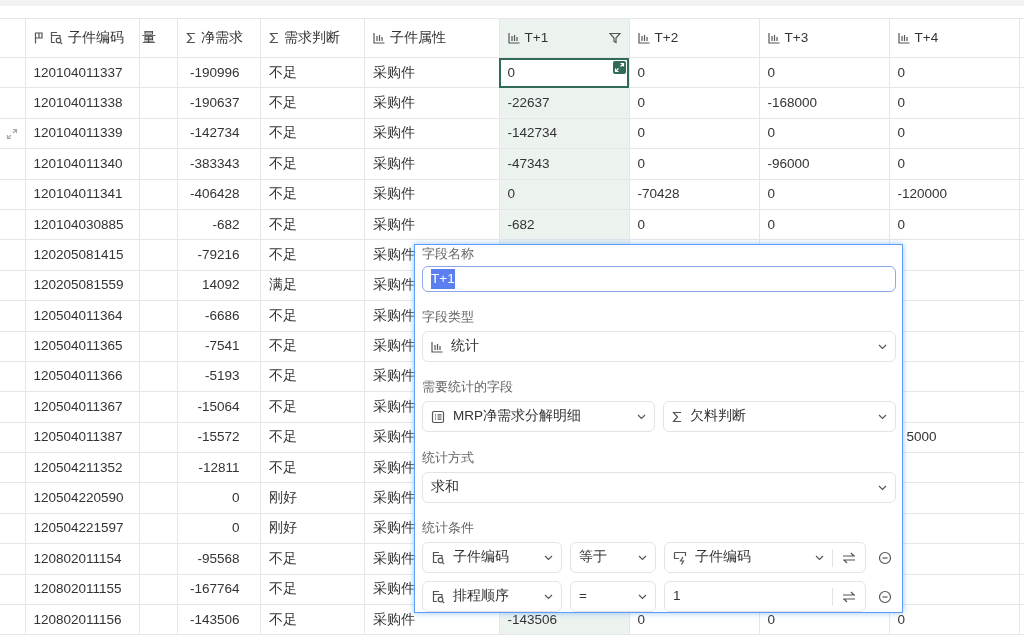 This screenshot has width=1024, height=639. I want to click on table-cell: 120104011340, so click(78, 163).